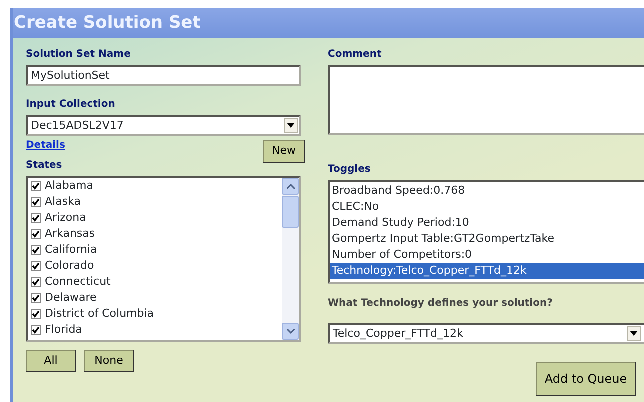 This screenshot has width=644, height=402. What do you see at coordinates (441, 304) in the screenshot?
I see `question-label: What Technology defines your solution?` at bounding box center [441, 304].